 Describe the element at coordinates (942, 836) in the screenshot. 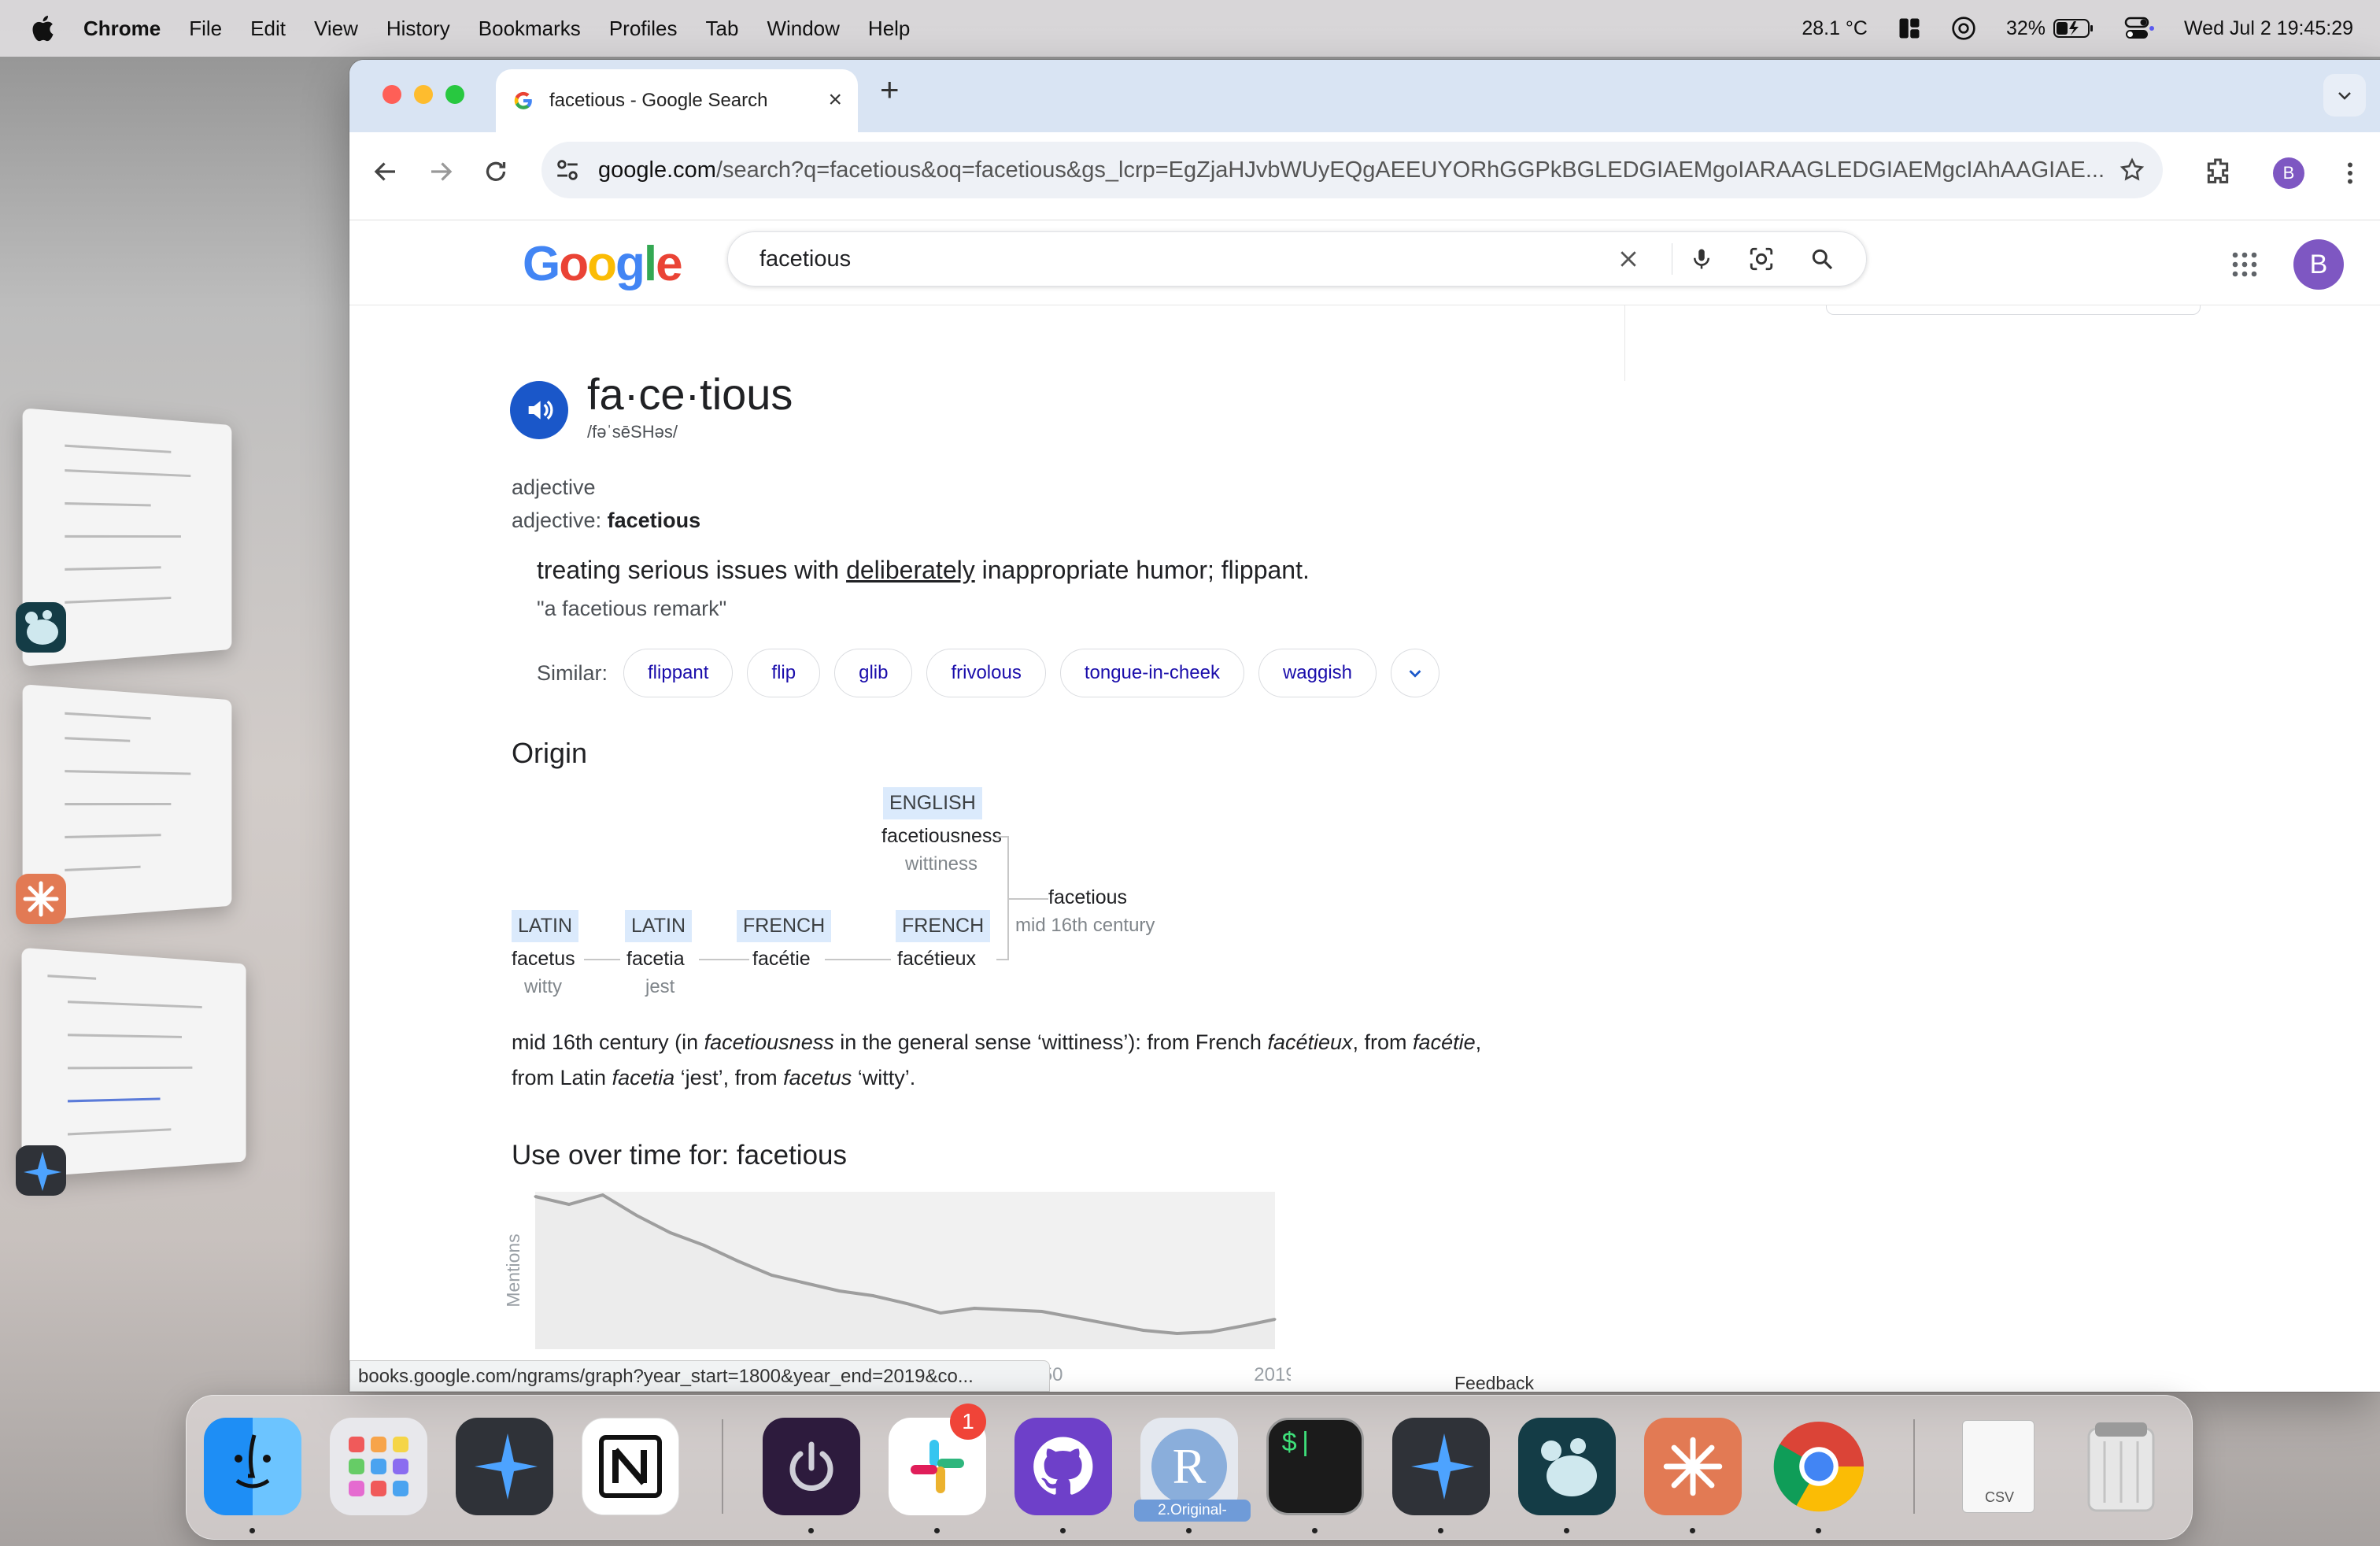

I see `ety-english-word: facetiousness` at that location.